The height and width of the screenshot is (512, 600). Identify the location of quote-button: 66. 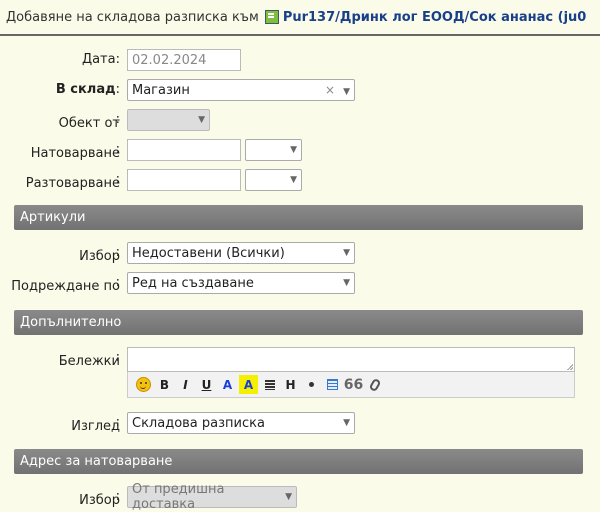
(353, 384).